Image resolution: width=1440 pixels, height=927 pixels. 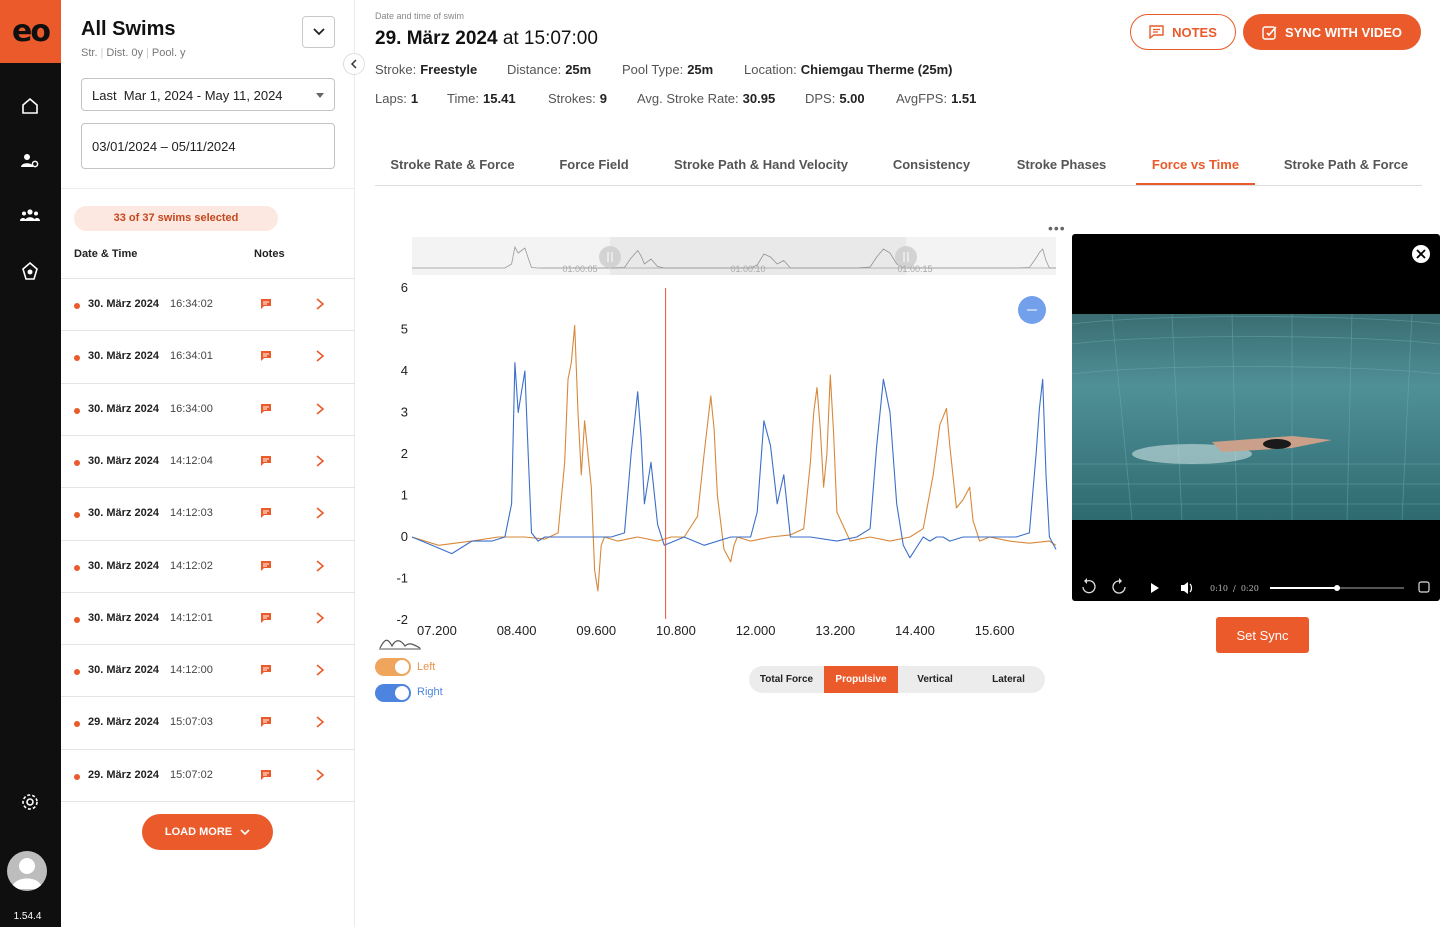 I want to click on swim-time: 16:34:01, so click(x=191, y=356).